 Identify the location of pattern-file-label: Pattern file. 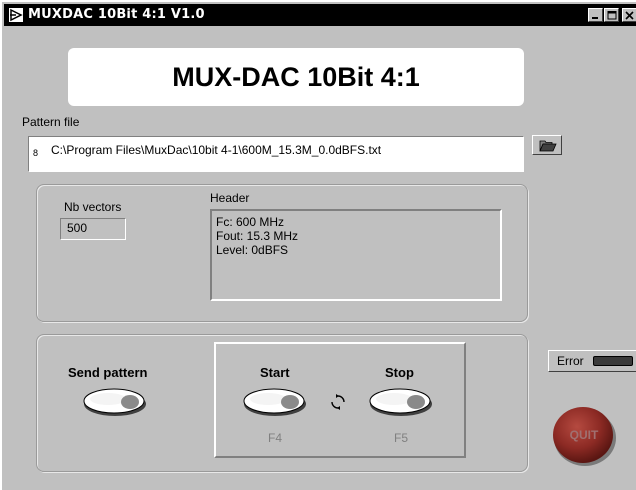
(51, 122).